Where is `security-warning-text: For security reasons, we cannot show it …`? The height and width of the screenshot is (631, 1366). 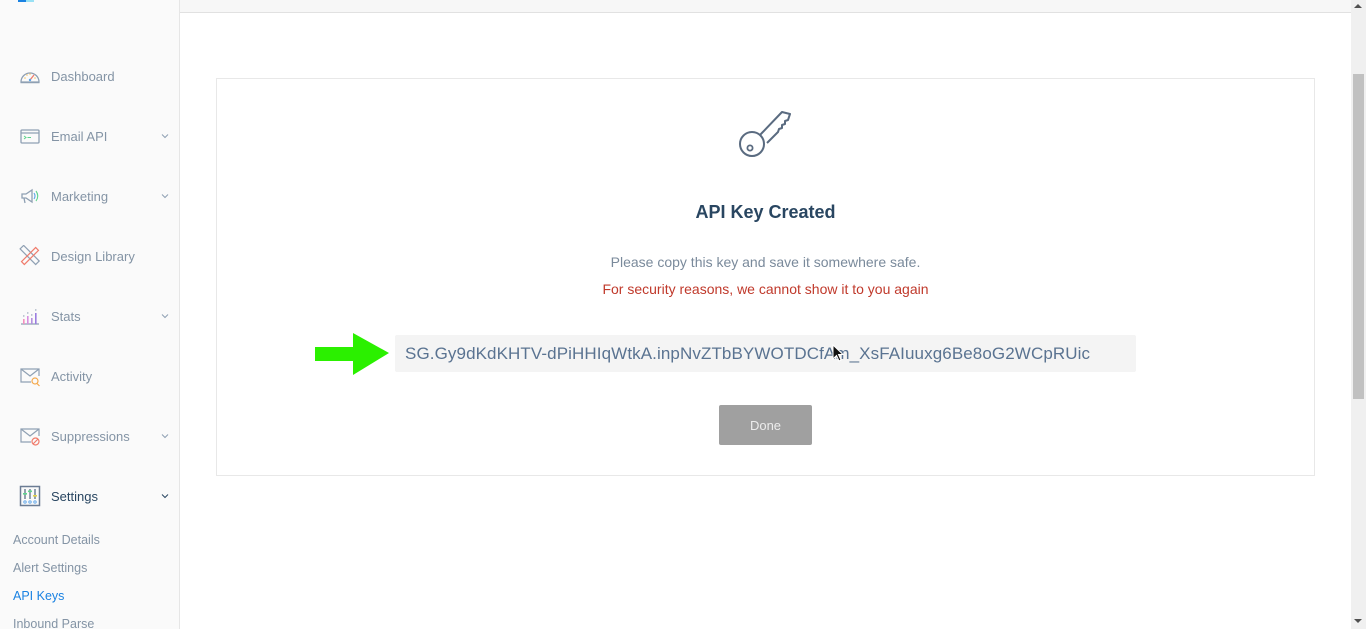 security-warning-text: For security reasons, we cannot show it … is located at coordinates (765, 289).